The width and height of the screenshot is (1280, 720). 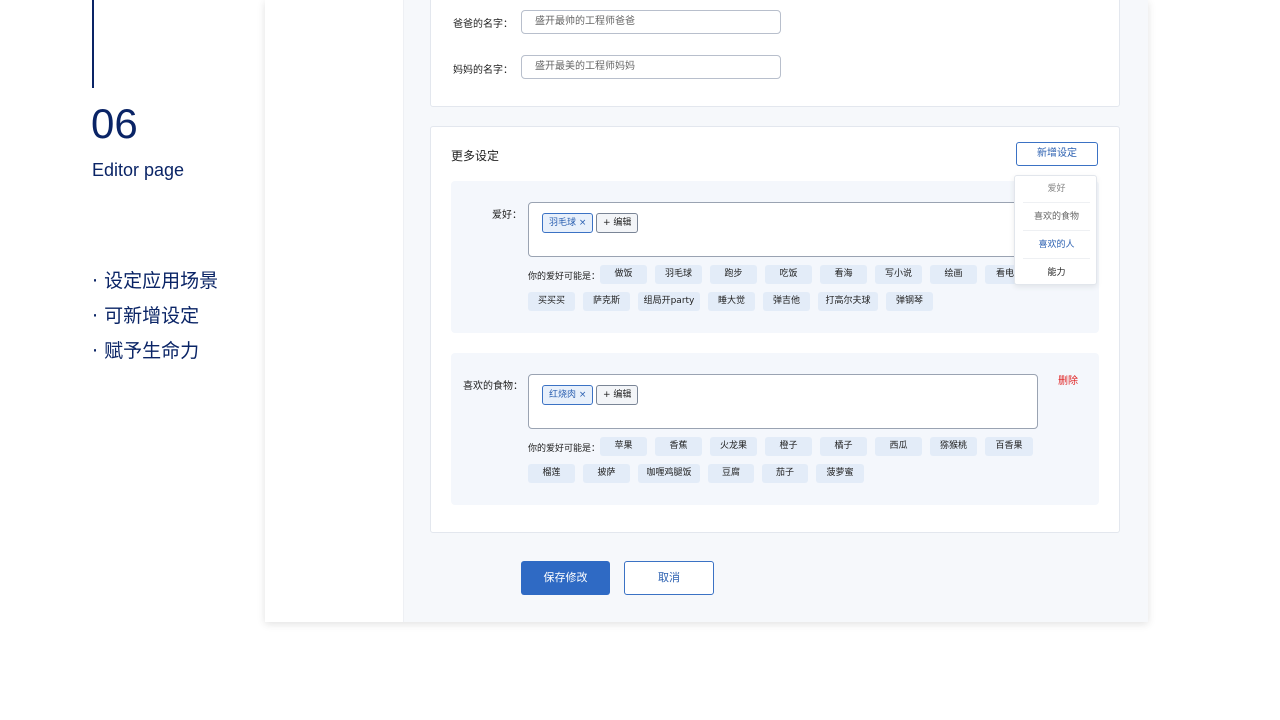 What do you see at coordinates (606, 473) in the screenshot?
I see `food-chip: 披萨` at bounding box center [606, 473].